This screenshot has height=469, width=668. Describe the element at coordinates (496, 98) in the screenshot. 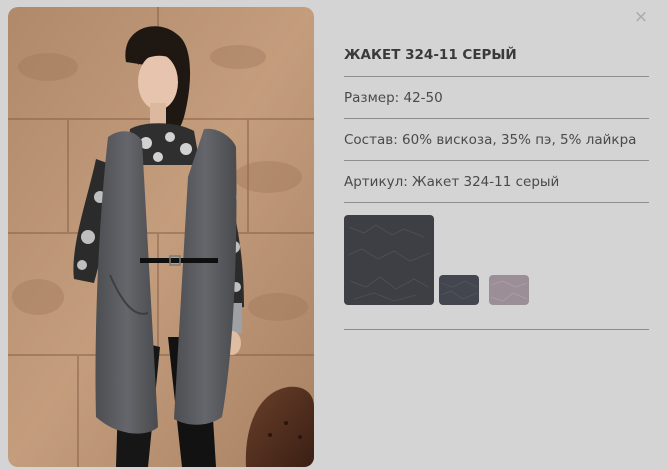

I see `size-field: Размер: 42-50` at that location.